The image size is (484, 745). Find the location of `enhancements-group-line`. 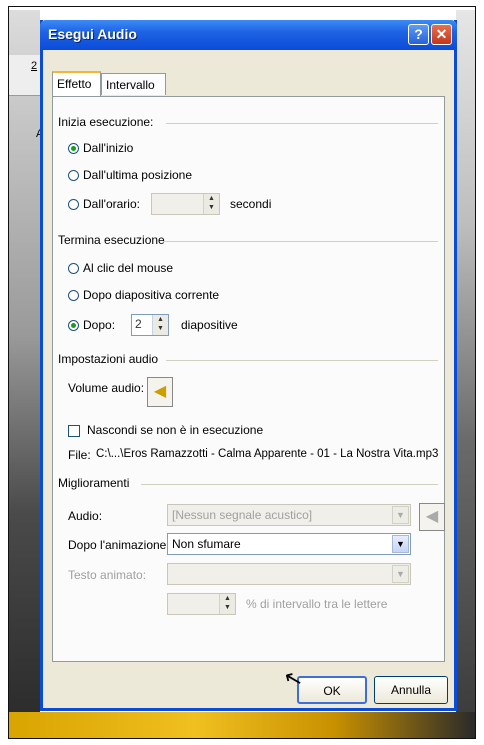

enhancements-group-line is located at coordinates (289, 484).